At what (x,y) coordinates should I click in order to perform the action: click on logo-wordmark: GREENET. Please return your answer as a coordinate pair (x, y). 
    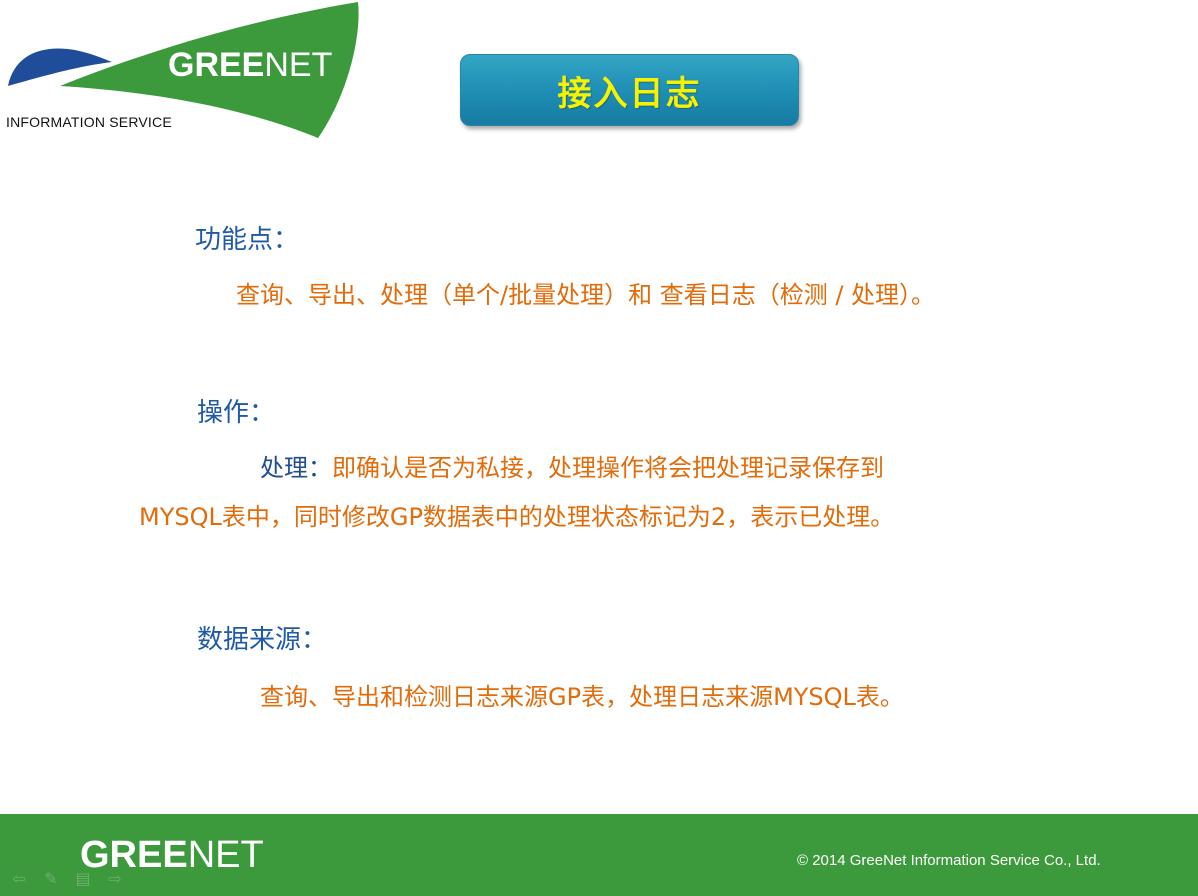
    Looking at the image, I should click on (250, 65).